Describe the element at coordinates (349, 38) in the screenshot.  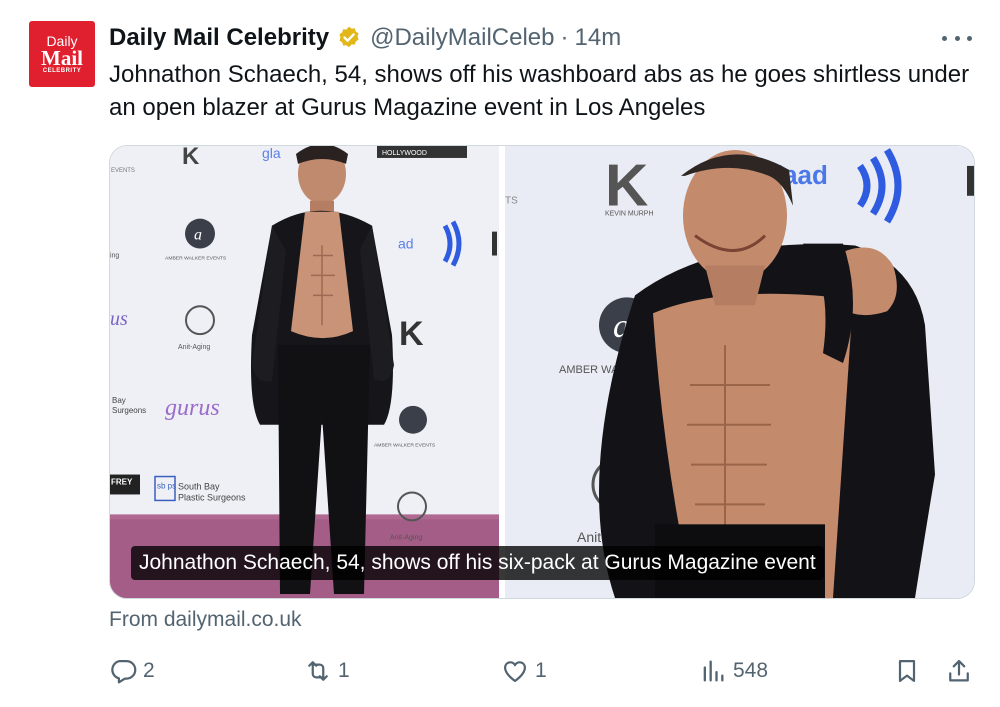
I see `verified-badge-icon` at that location.